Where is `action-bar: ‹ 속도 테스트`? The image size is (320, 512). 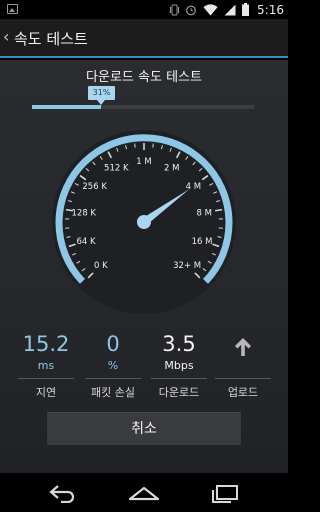
action-bar: ‹ 속도 테스트 is located at coordinates (144, 38).